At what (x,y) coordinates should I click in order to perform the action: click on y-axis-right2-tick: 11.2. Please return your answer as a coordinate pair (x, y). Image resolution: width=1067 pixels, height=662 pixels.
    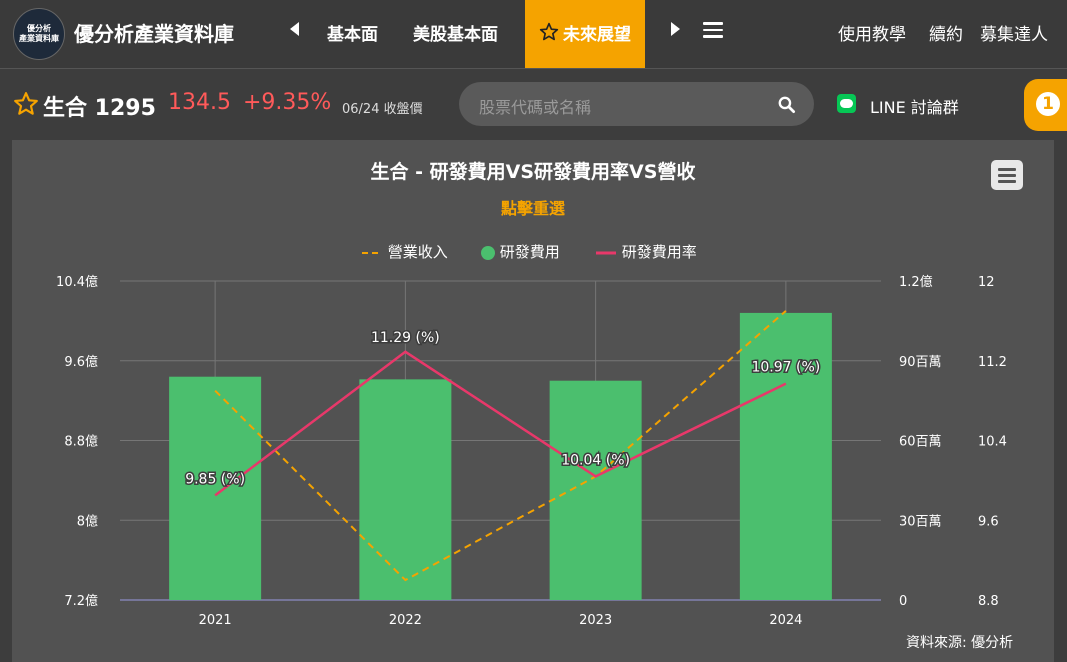
    Looking at the image, I should click on (992, 362).